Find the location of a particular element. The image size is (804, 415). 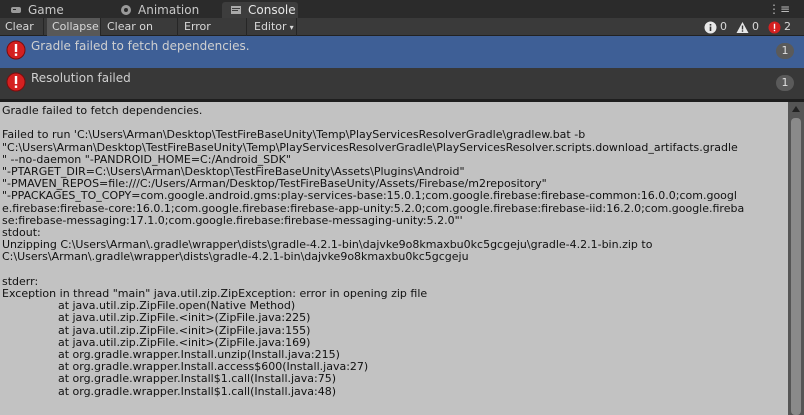

log-entry: Gradle failed to fetch dependencies. 1 is located at coordinates (402, 52).